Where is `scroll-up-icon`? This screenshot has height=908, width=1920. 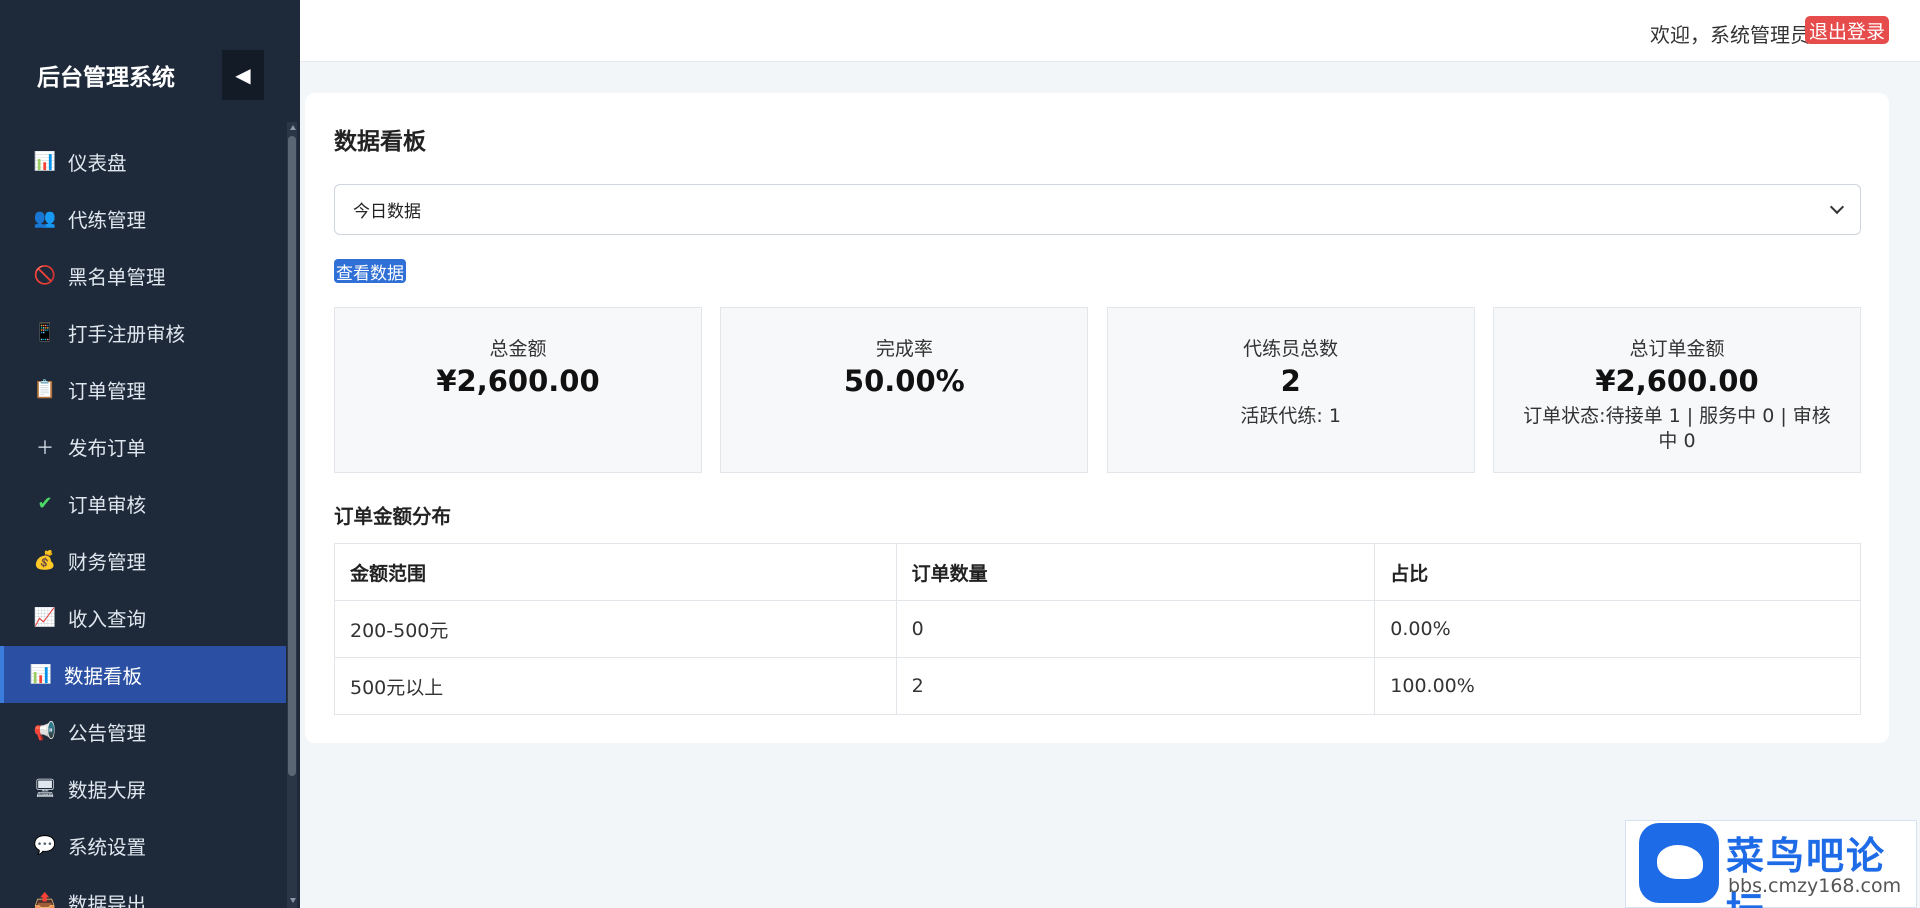
scroll-up-icon is located at coordinates (293, 127).